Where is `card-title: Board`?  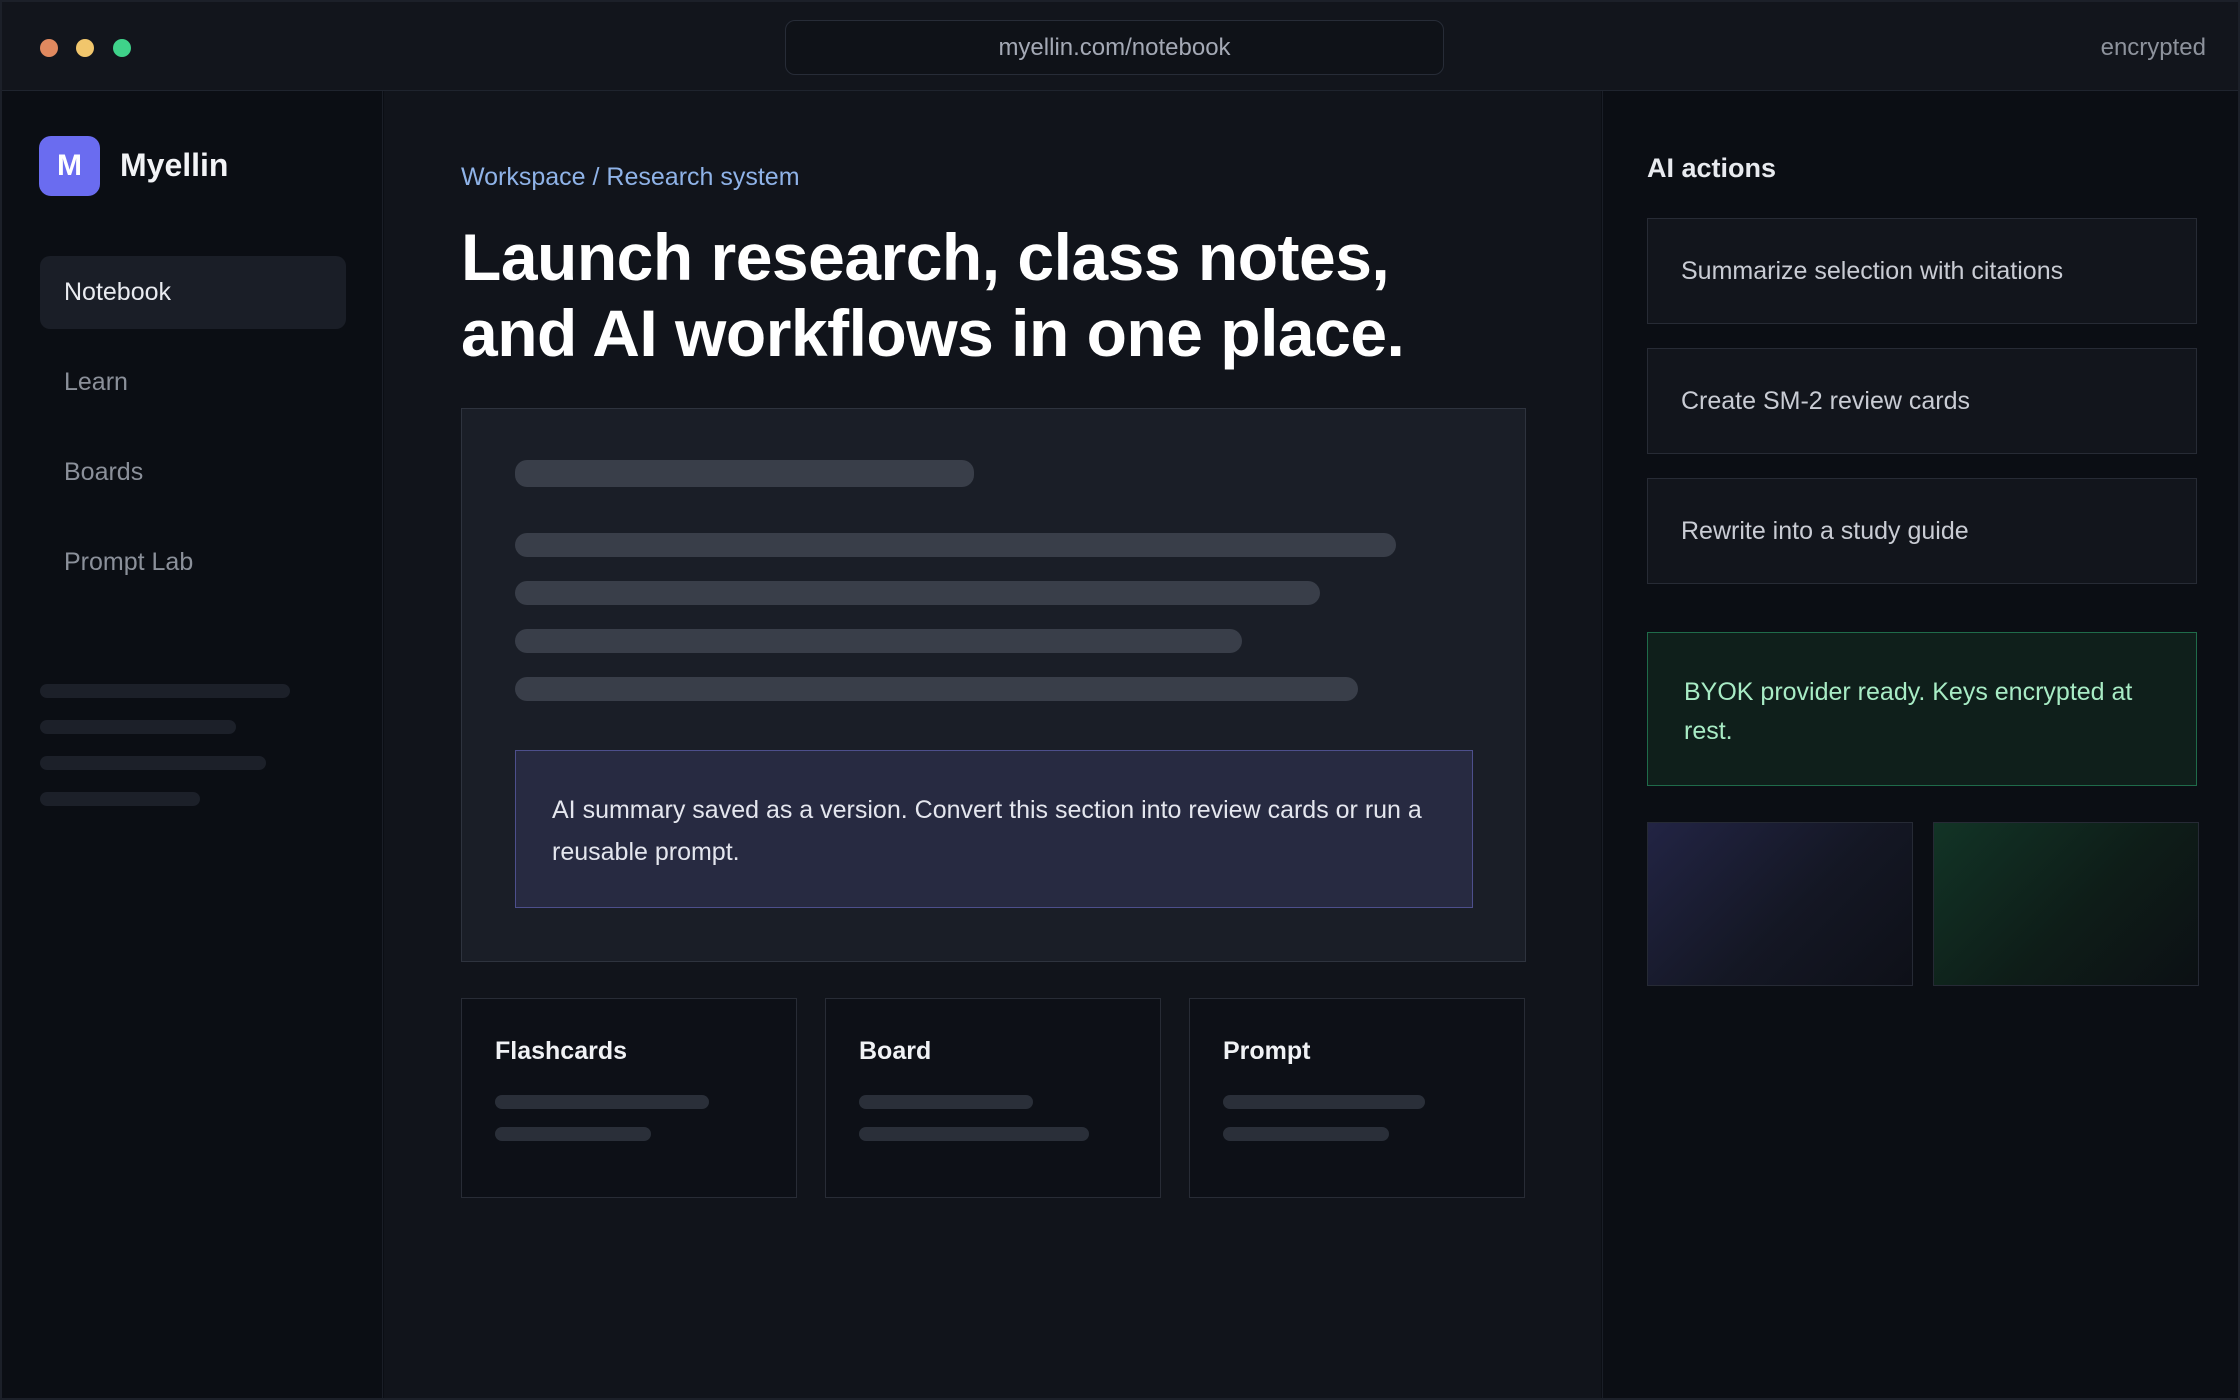
card-title: Board is located at coordinates (895, 1051).